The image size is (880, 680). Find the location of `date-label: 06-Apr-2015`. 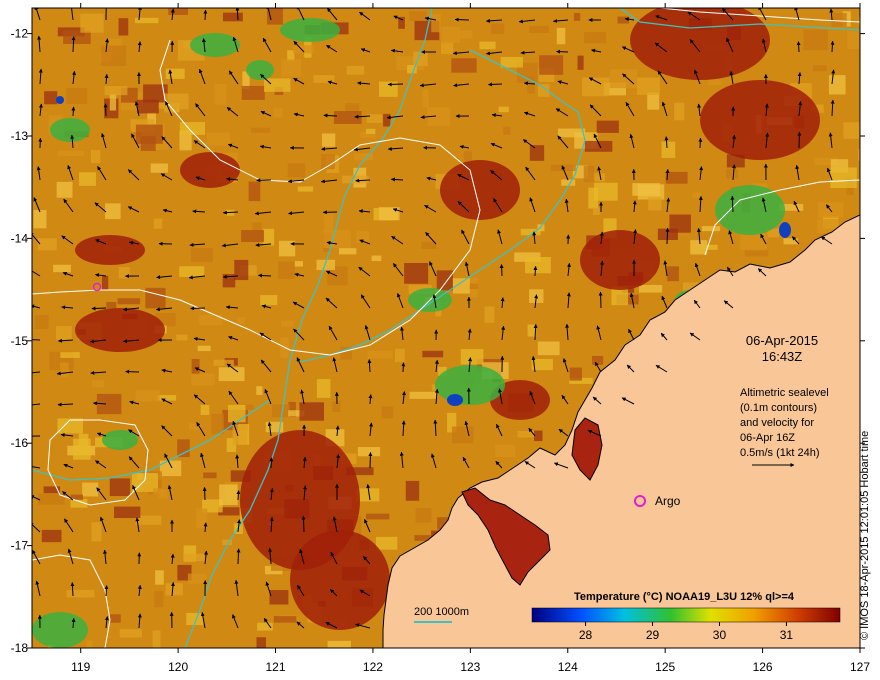

date-label: 06-Apr-2015 is located at coordinates (782, 340).